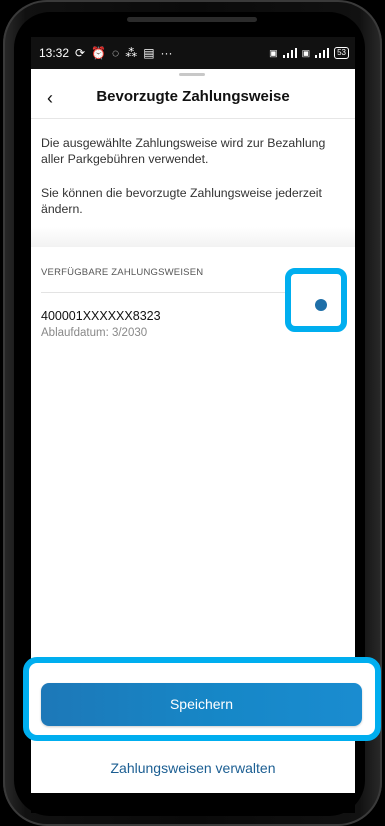  I want to click on save-button: Speichern, so click(201, 704).